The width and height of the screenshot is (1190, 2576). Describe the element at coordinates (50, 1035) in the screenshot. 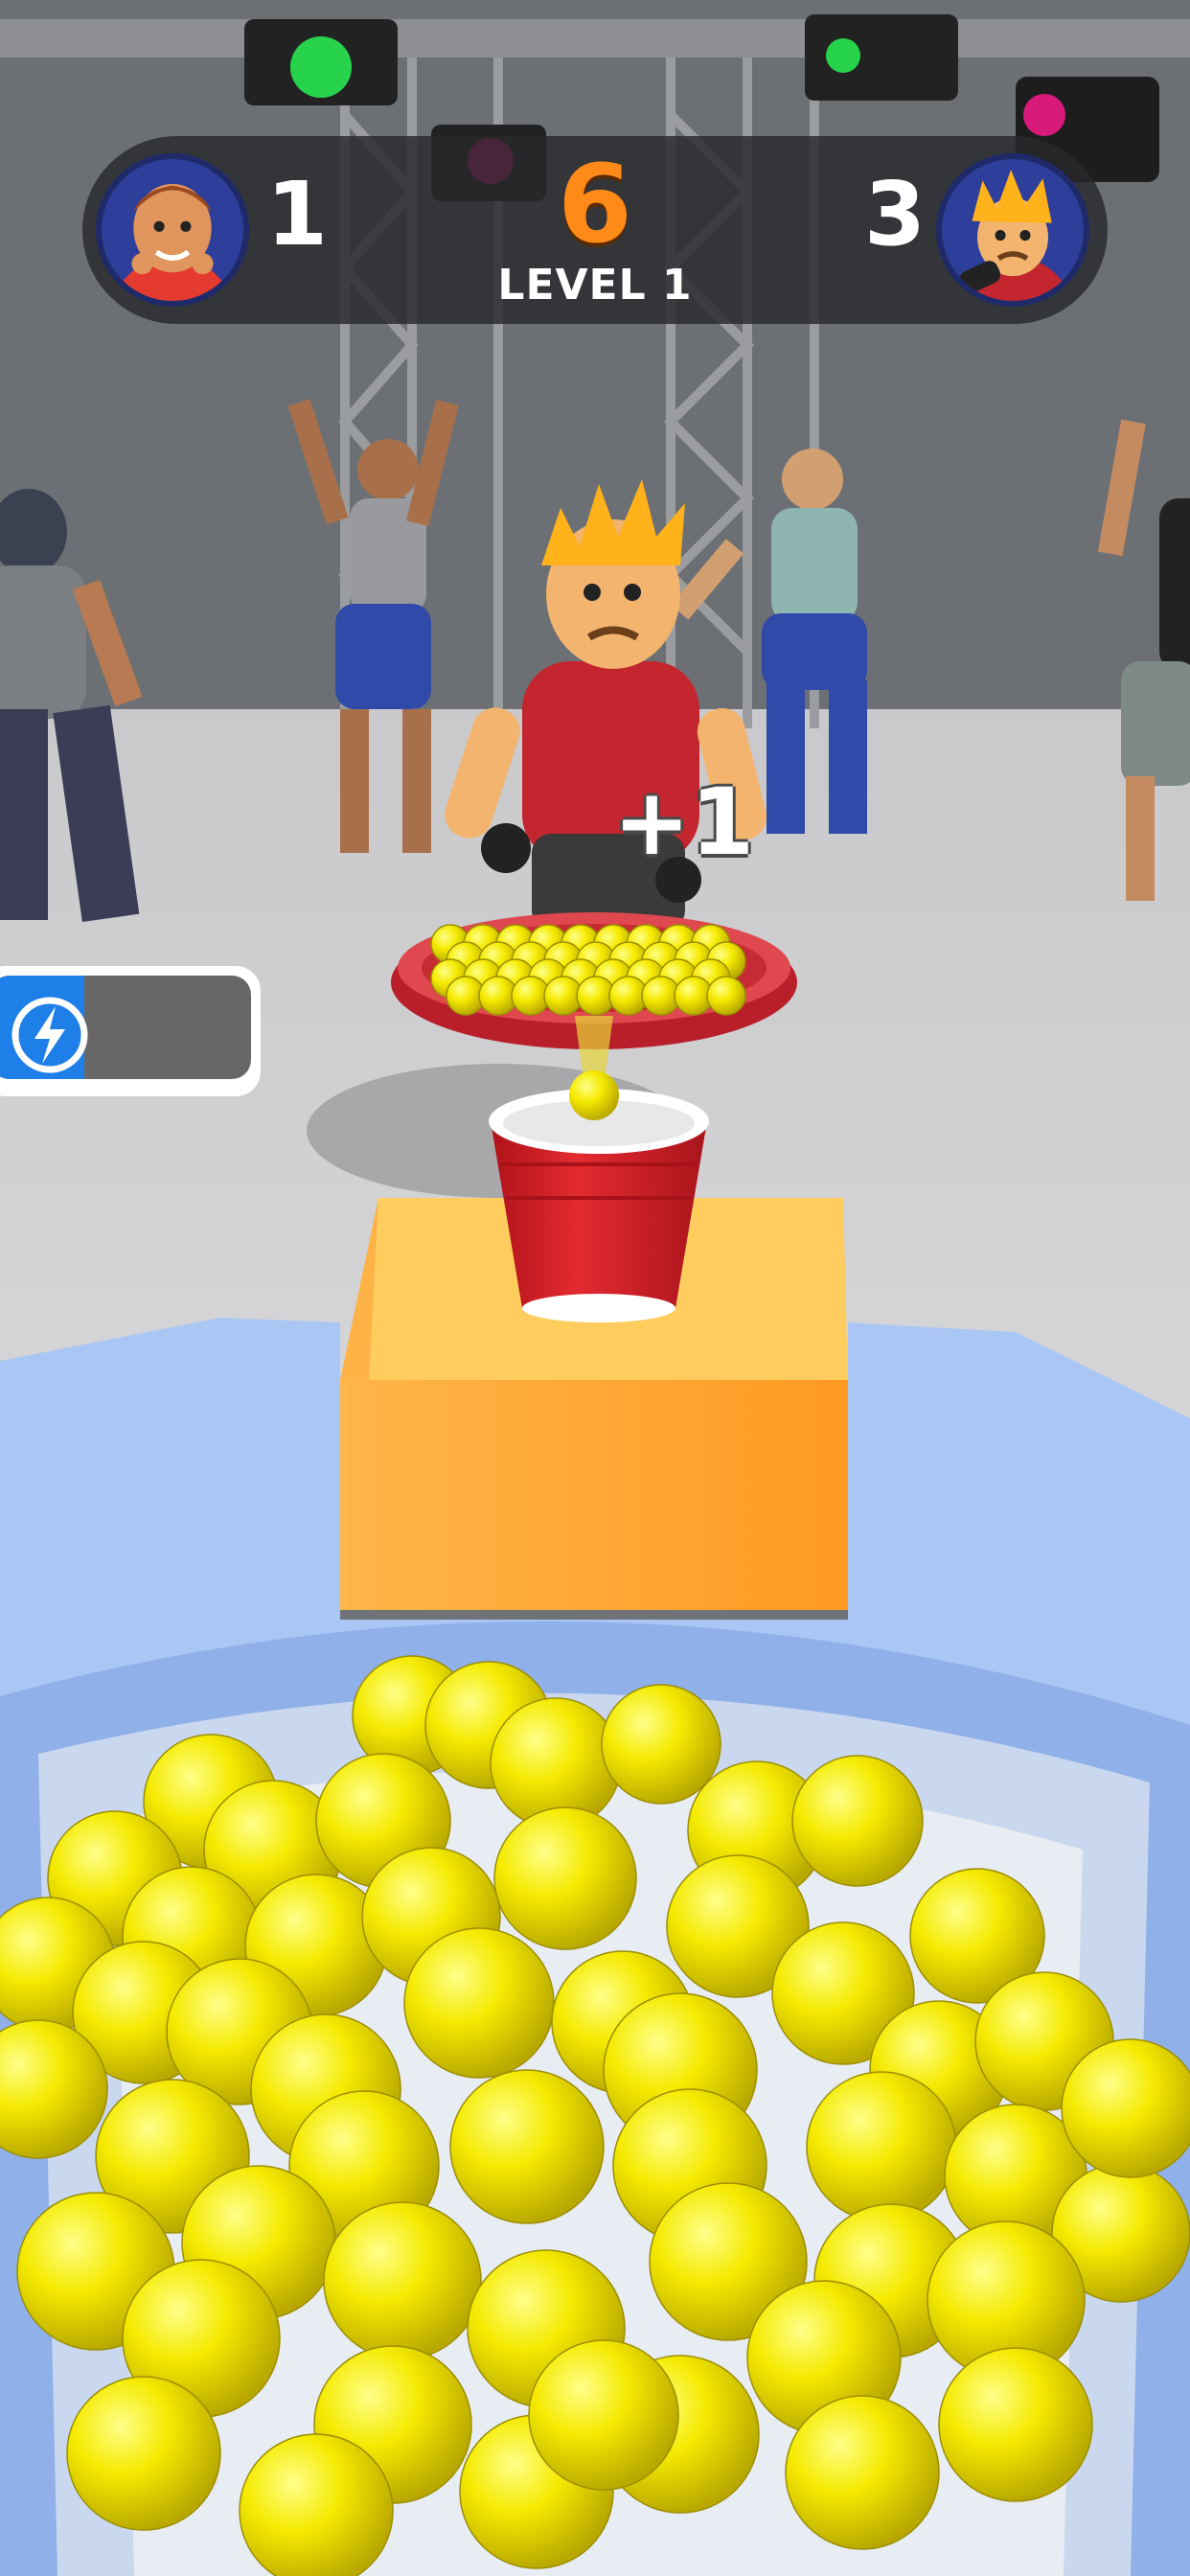

I see `lightning-icon` at that location.